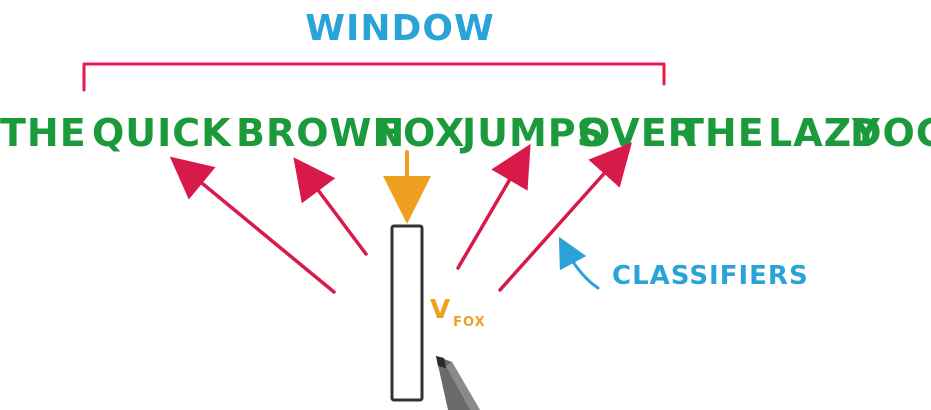  I want to click on window-bracket, so click(374, 77).